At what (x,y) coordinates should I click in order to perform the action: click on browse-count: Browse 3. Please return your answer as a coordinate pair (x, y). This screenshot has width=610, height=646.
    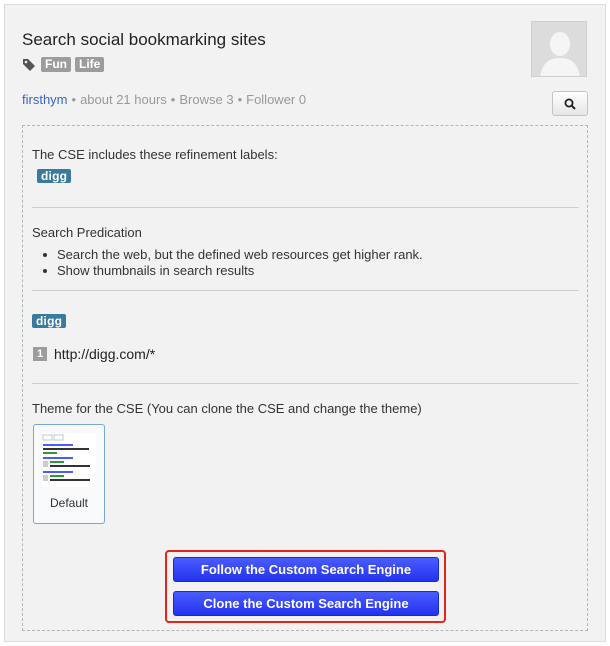
    Looking at the image, I should click on (206, 99).